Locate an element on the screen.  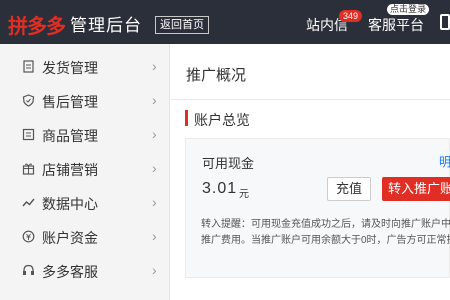
cash-unit: 元 is located at coordinates (244, 194).